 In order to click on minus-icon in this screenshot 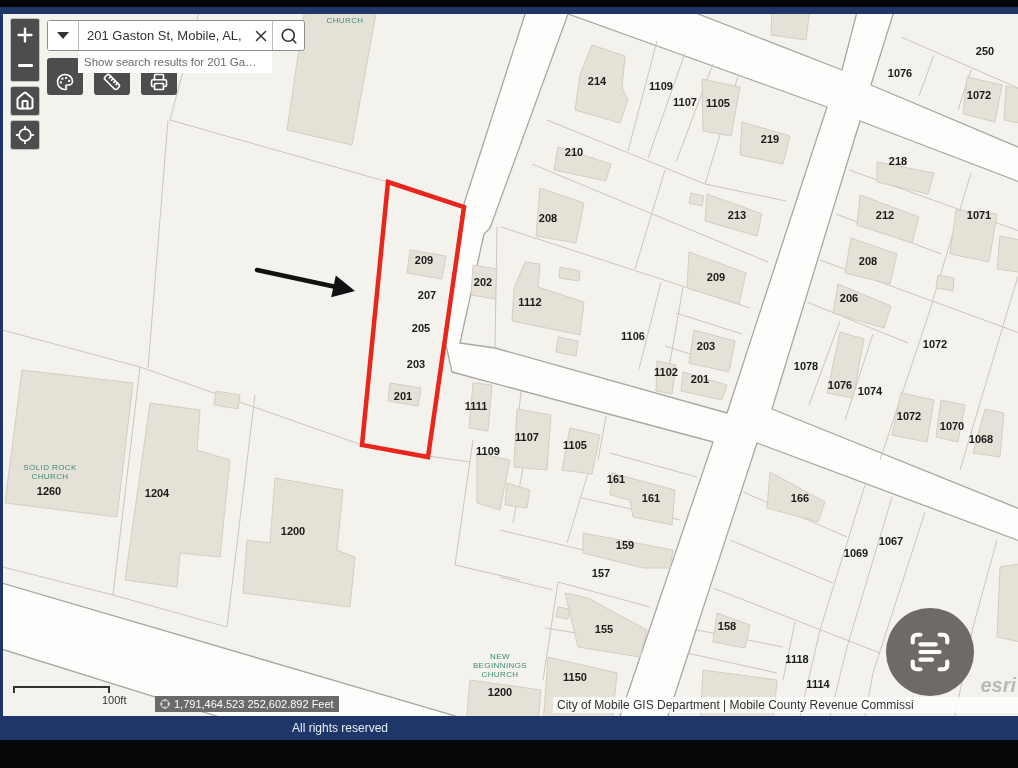, I will do `click(25, 65)`.